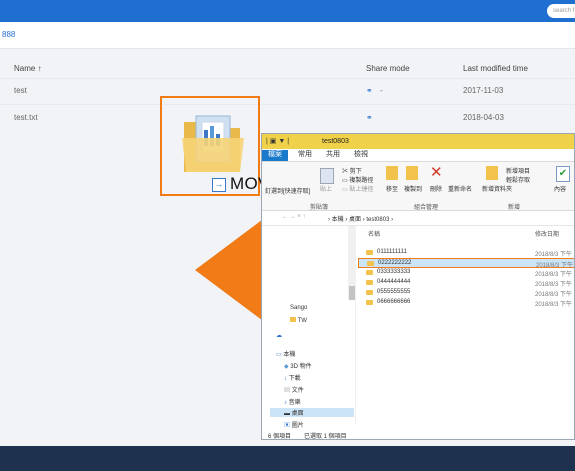 The image size is (575, 471). What do you see at coordinates (298, 320) in the screenshot?
I see `nav-item-tw: TW` at bounding box center [298, 320].